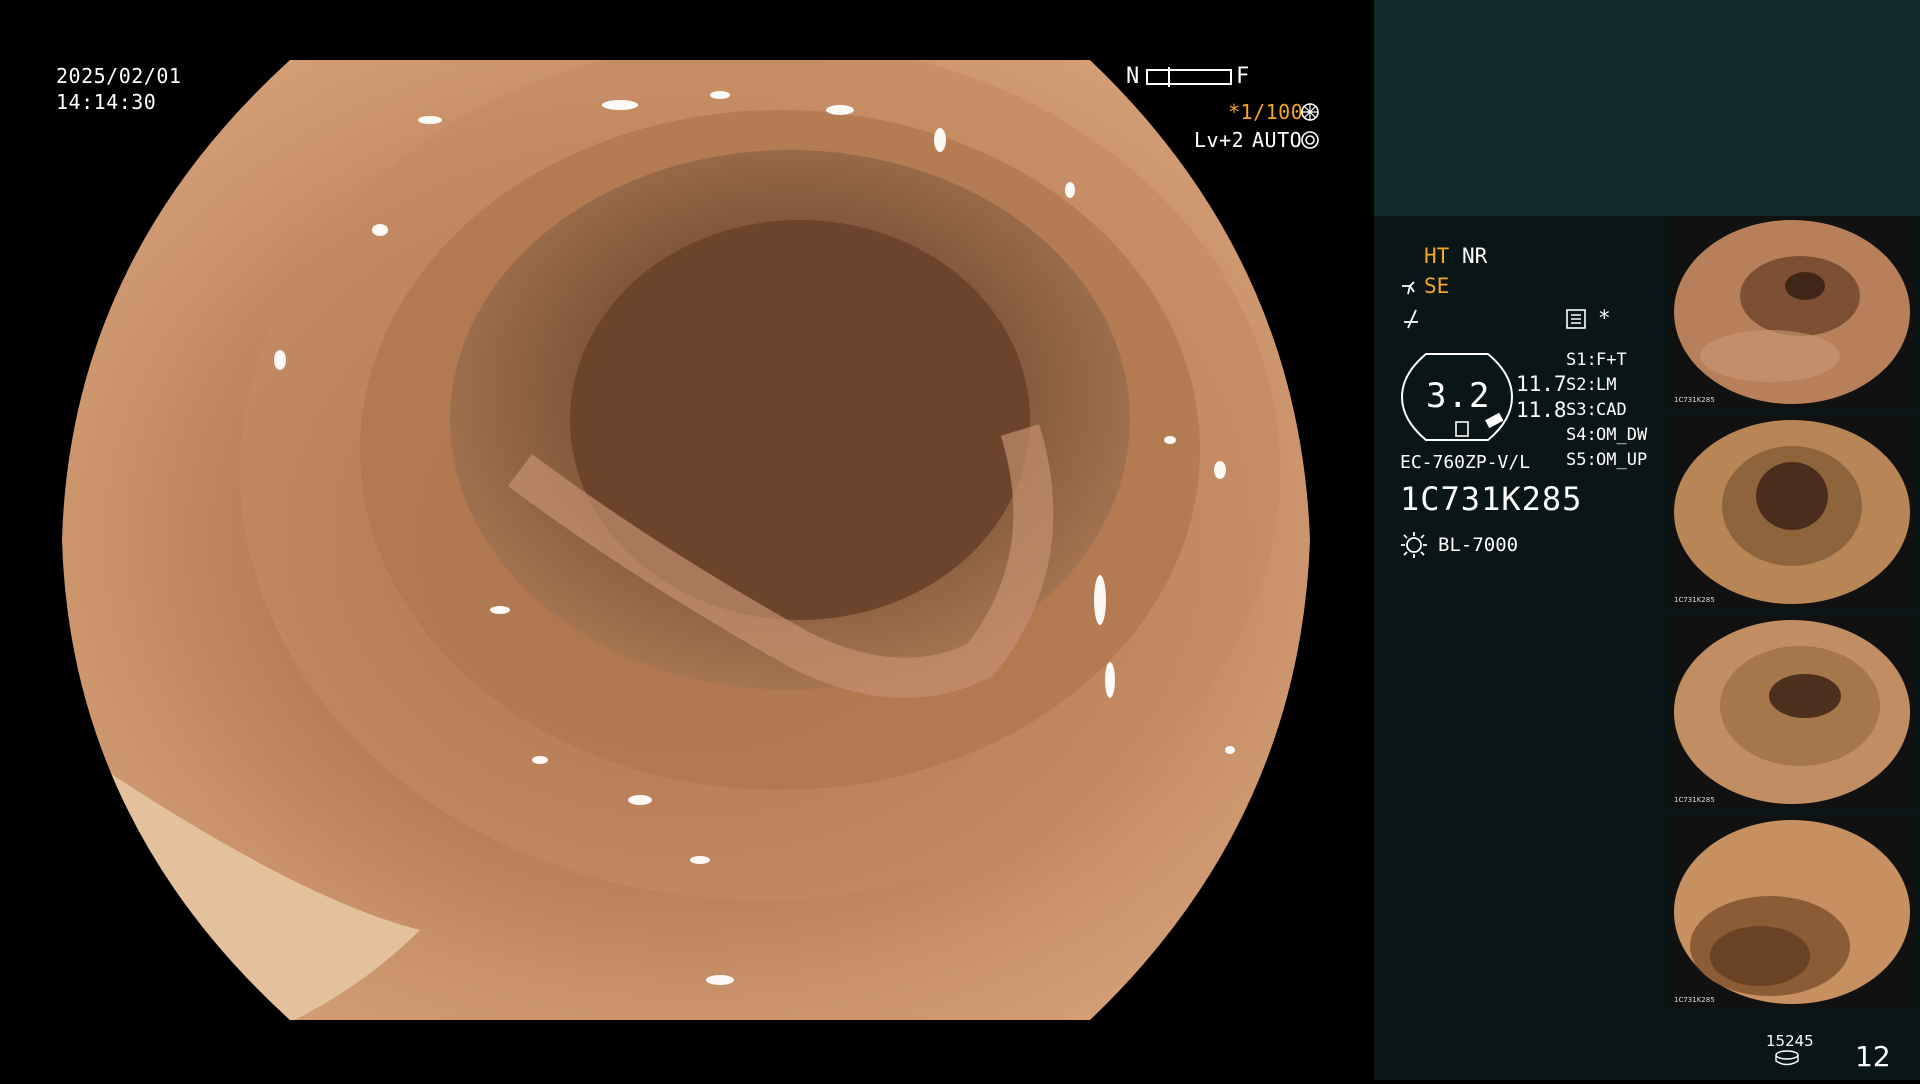 The image size is (1920, 1084). Describe the element at coordinates (1169, 77) in the screenshot. I see `focus-gauge-marker` at that location.